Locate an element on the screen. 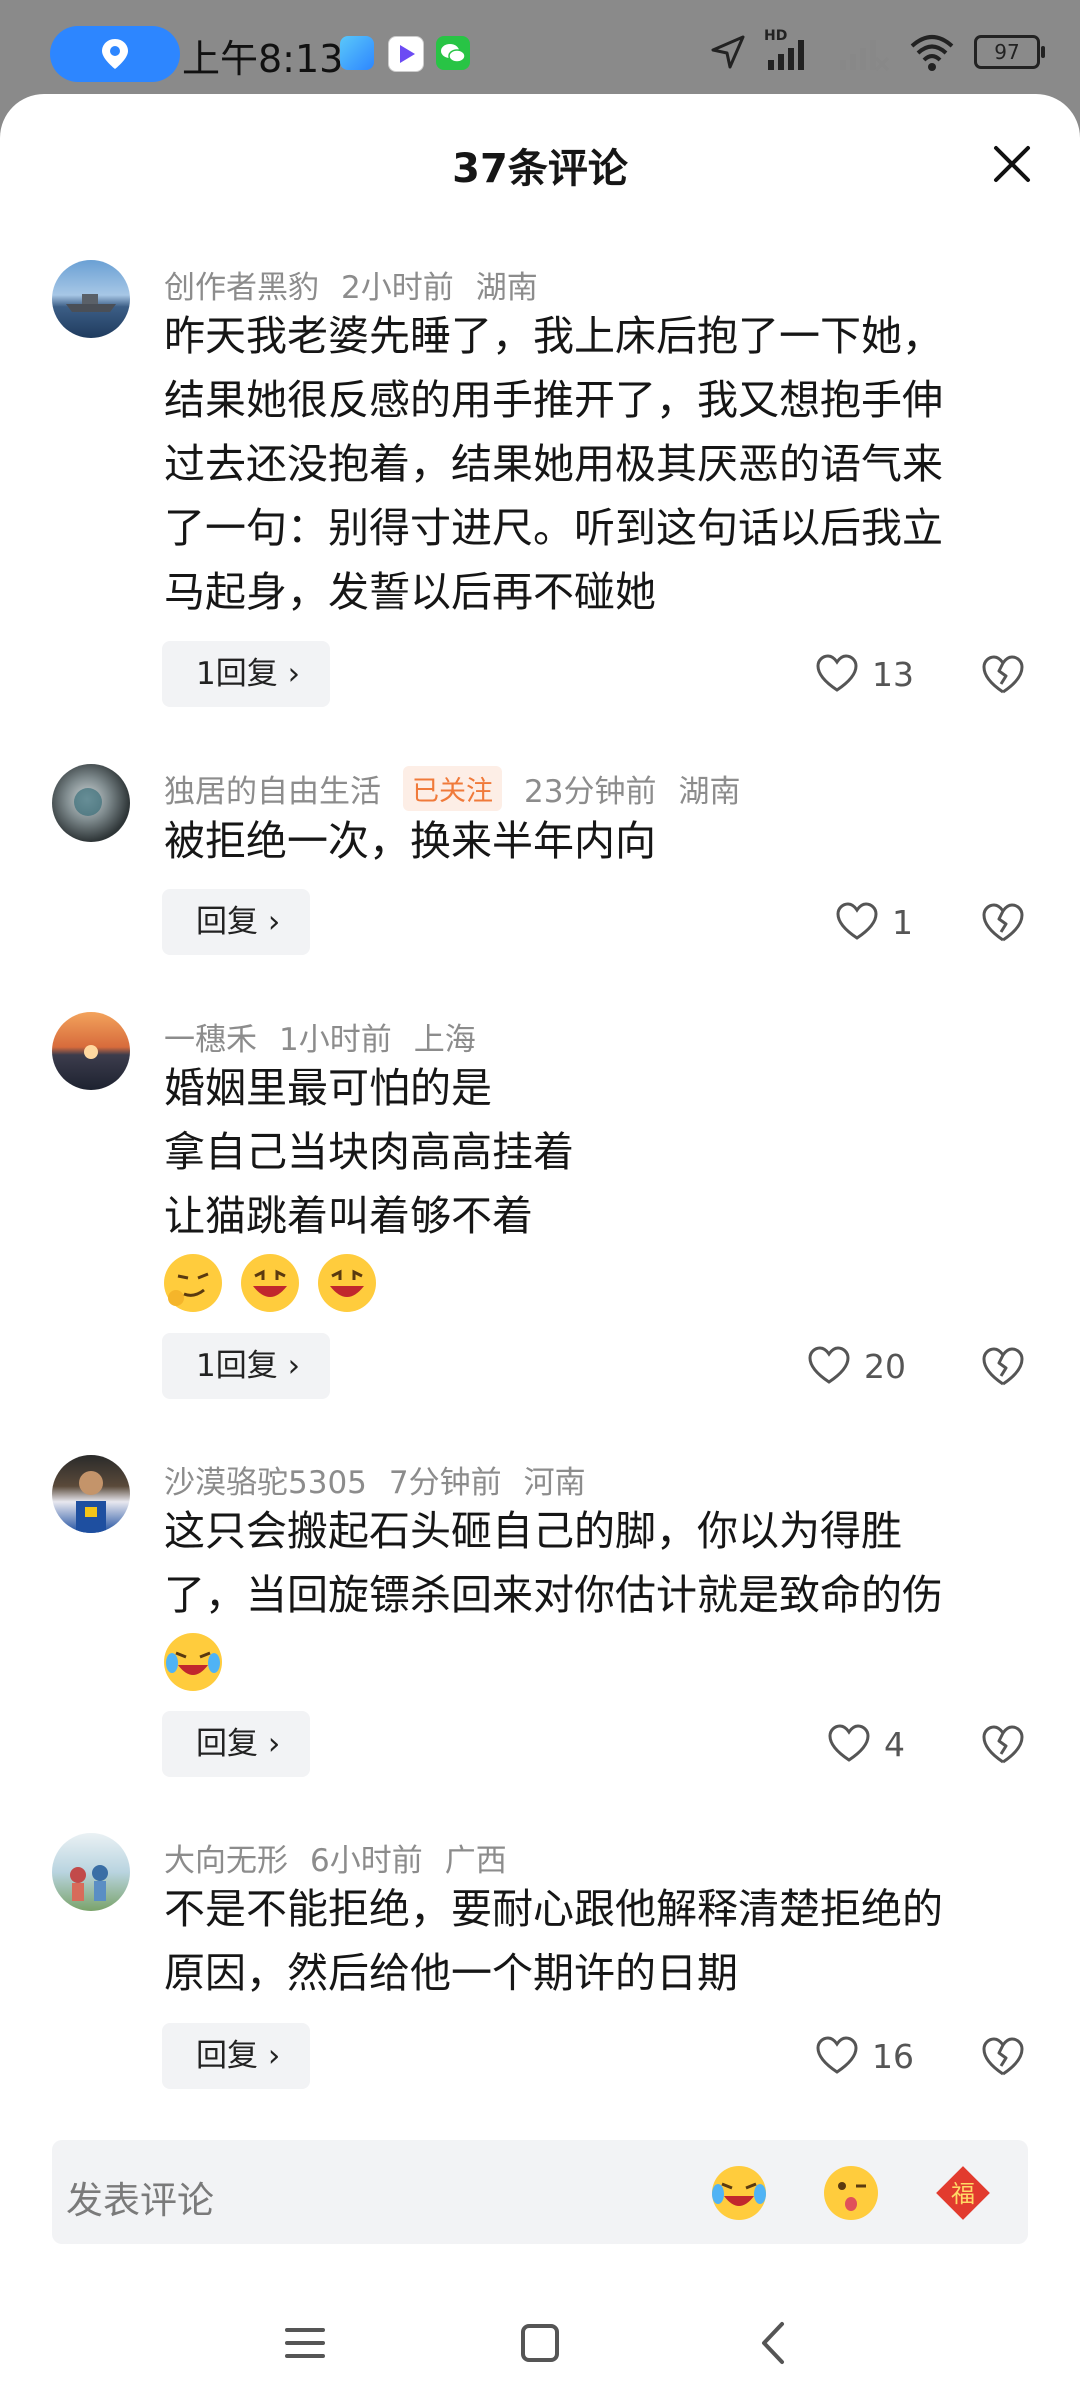  comment-author: 一穗禾 is located at coordinates (210, 1036).